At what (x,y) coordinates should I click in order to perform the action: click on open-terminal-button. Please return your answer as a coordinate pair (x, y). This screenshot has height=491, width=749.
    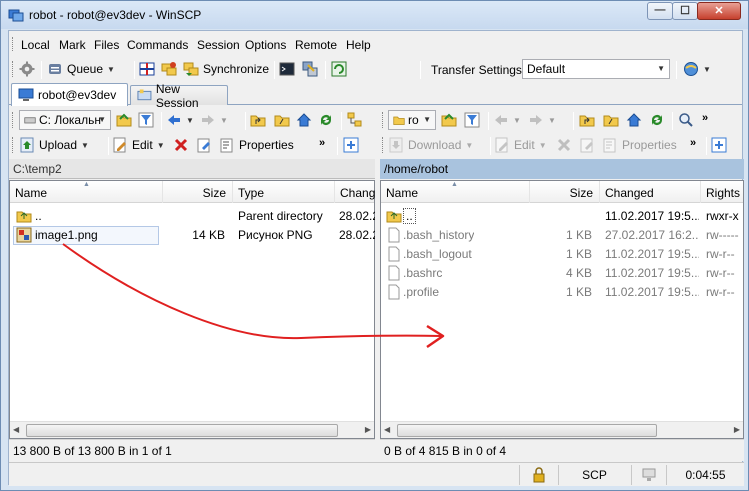
    Looking at the image, I should click on (287, 69).